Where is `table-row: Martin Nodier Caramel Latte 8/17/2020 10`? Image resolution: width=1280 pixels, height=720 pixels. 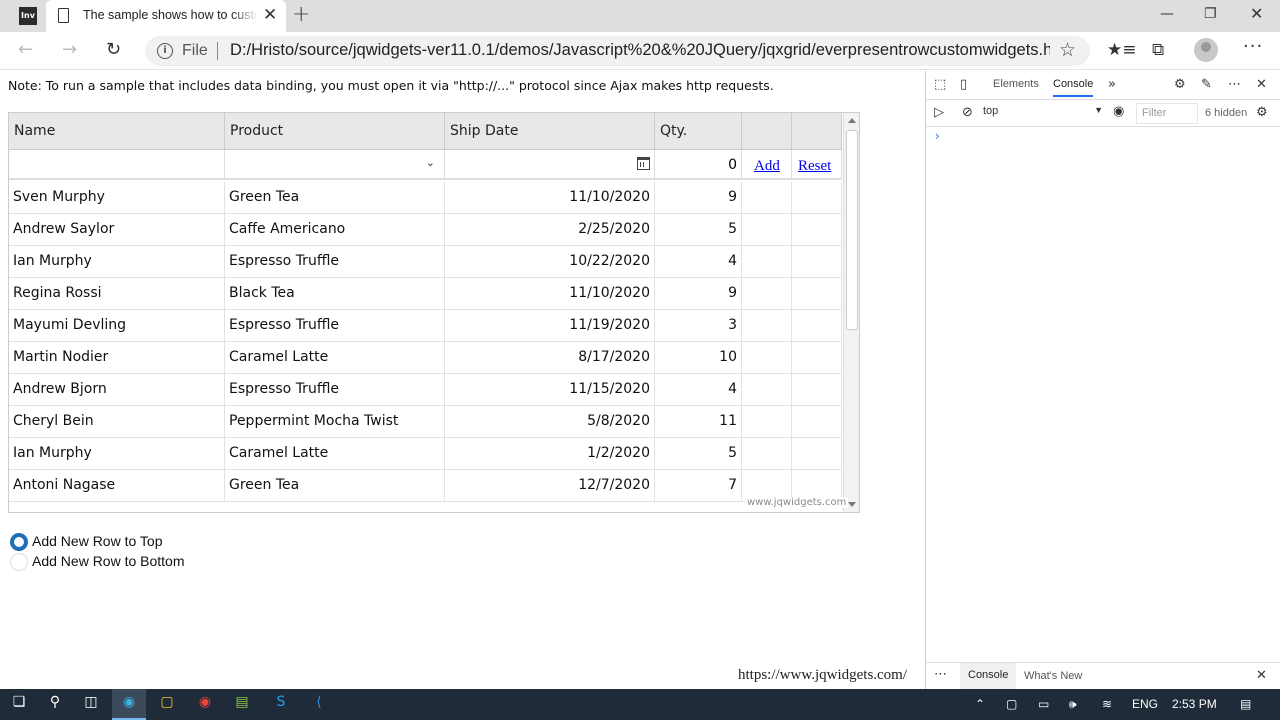 table-row: Martin Nodier Caramel Latte 8/17/2020 10 is located at coordinates (425, 358).